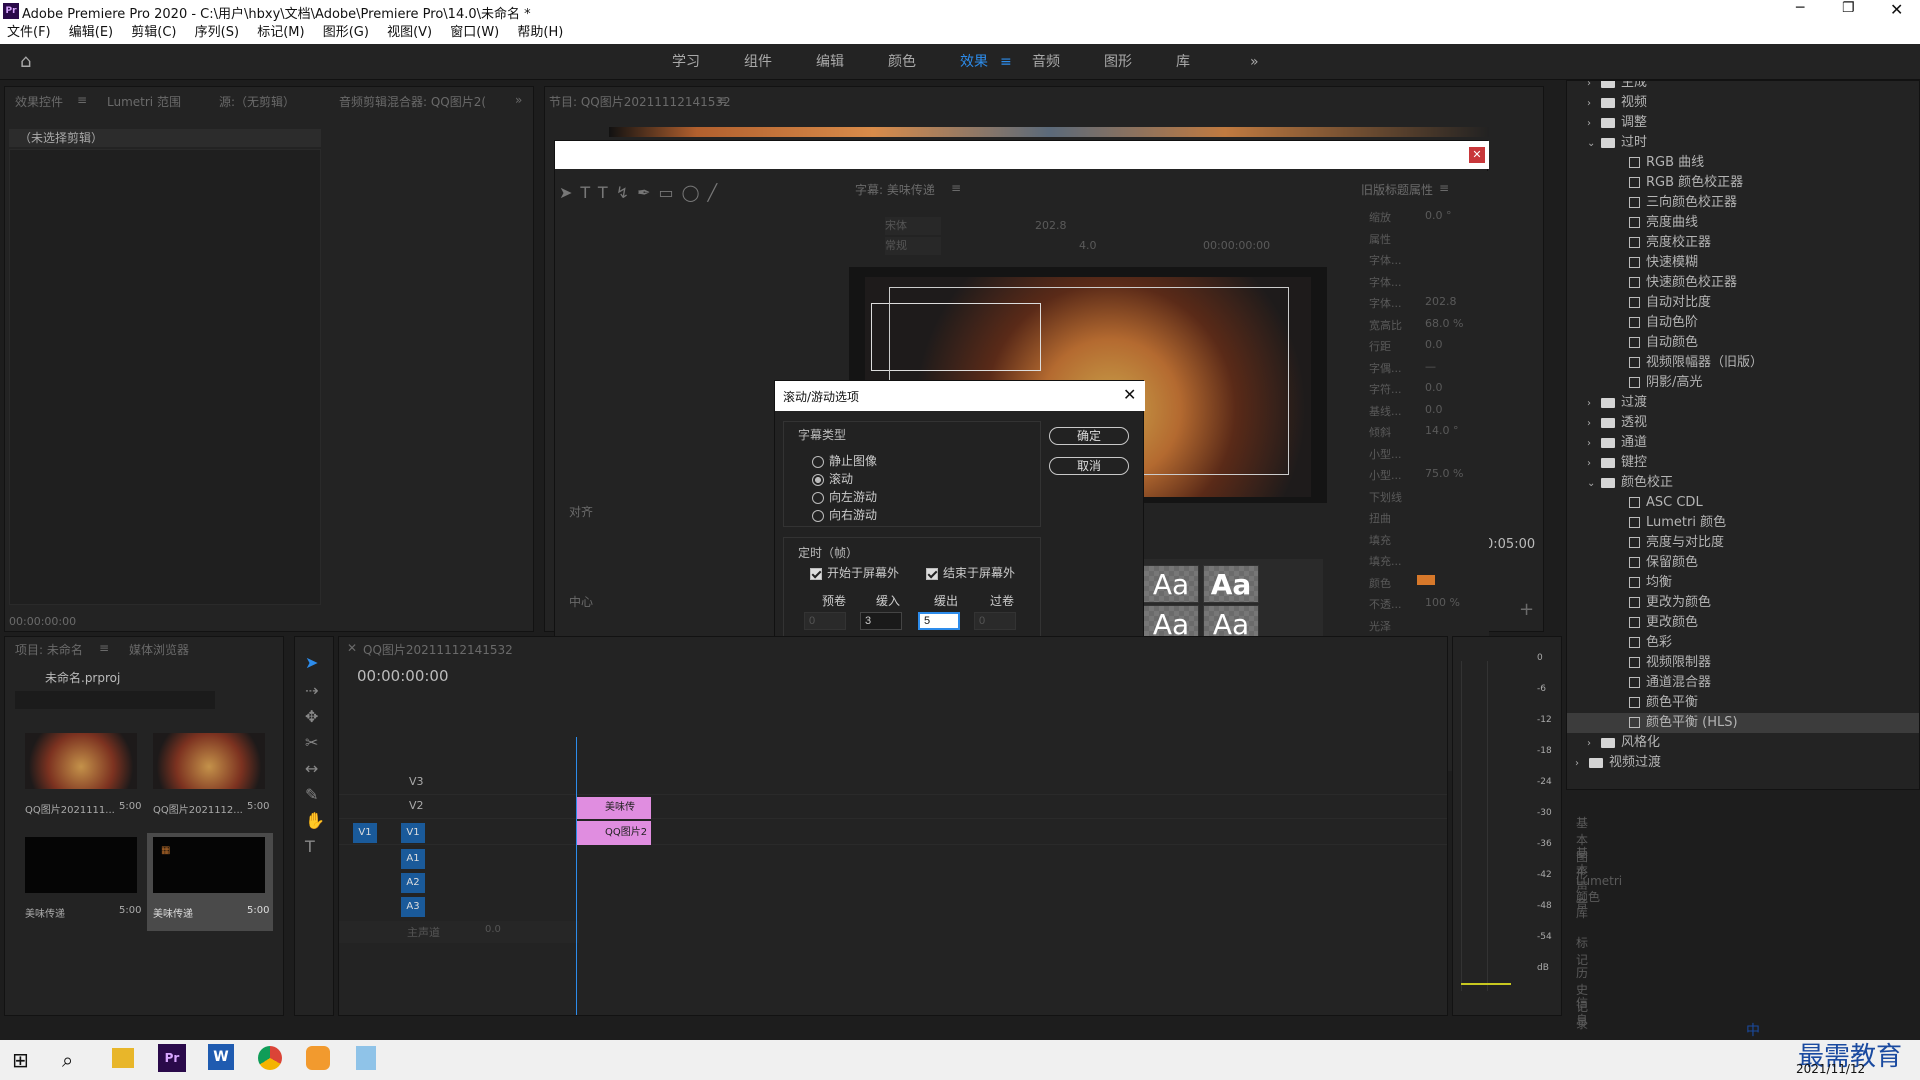 This screenshot has height=1080, width=1920. I want to click on home-icon: ⌂, so click(25, 62).